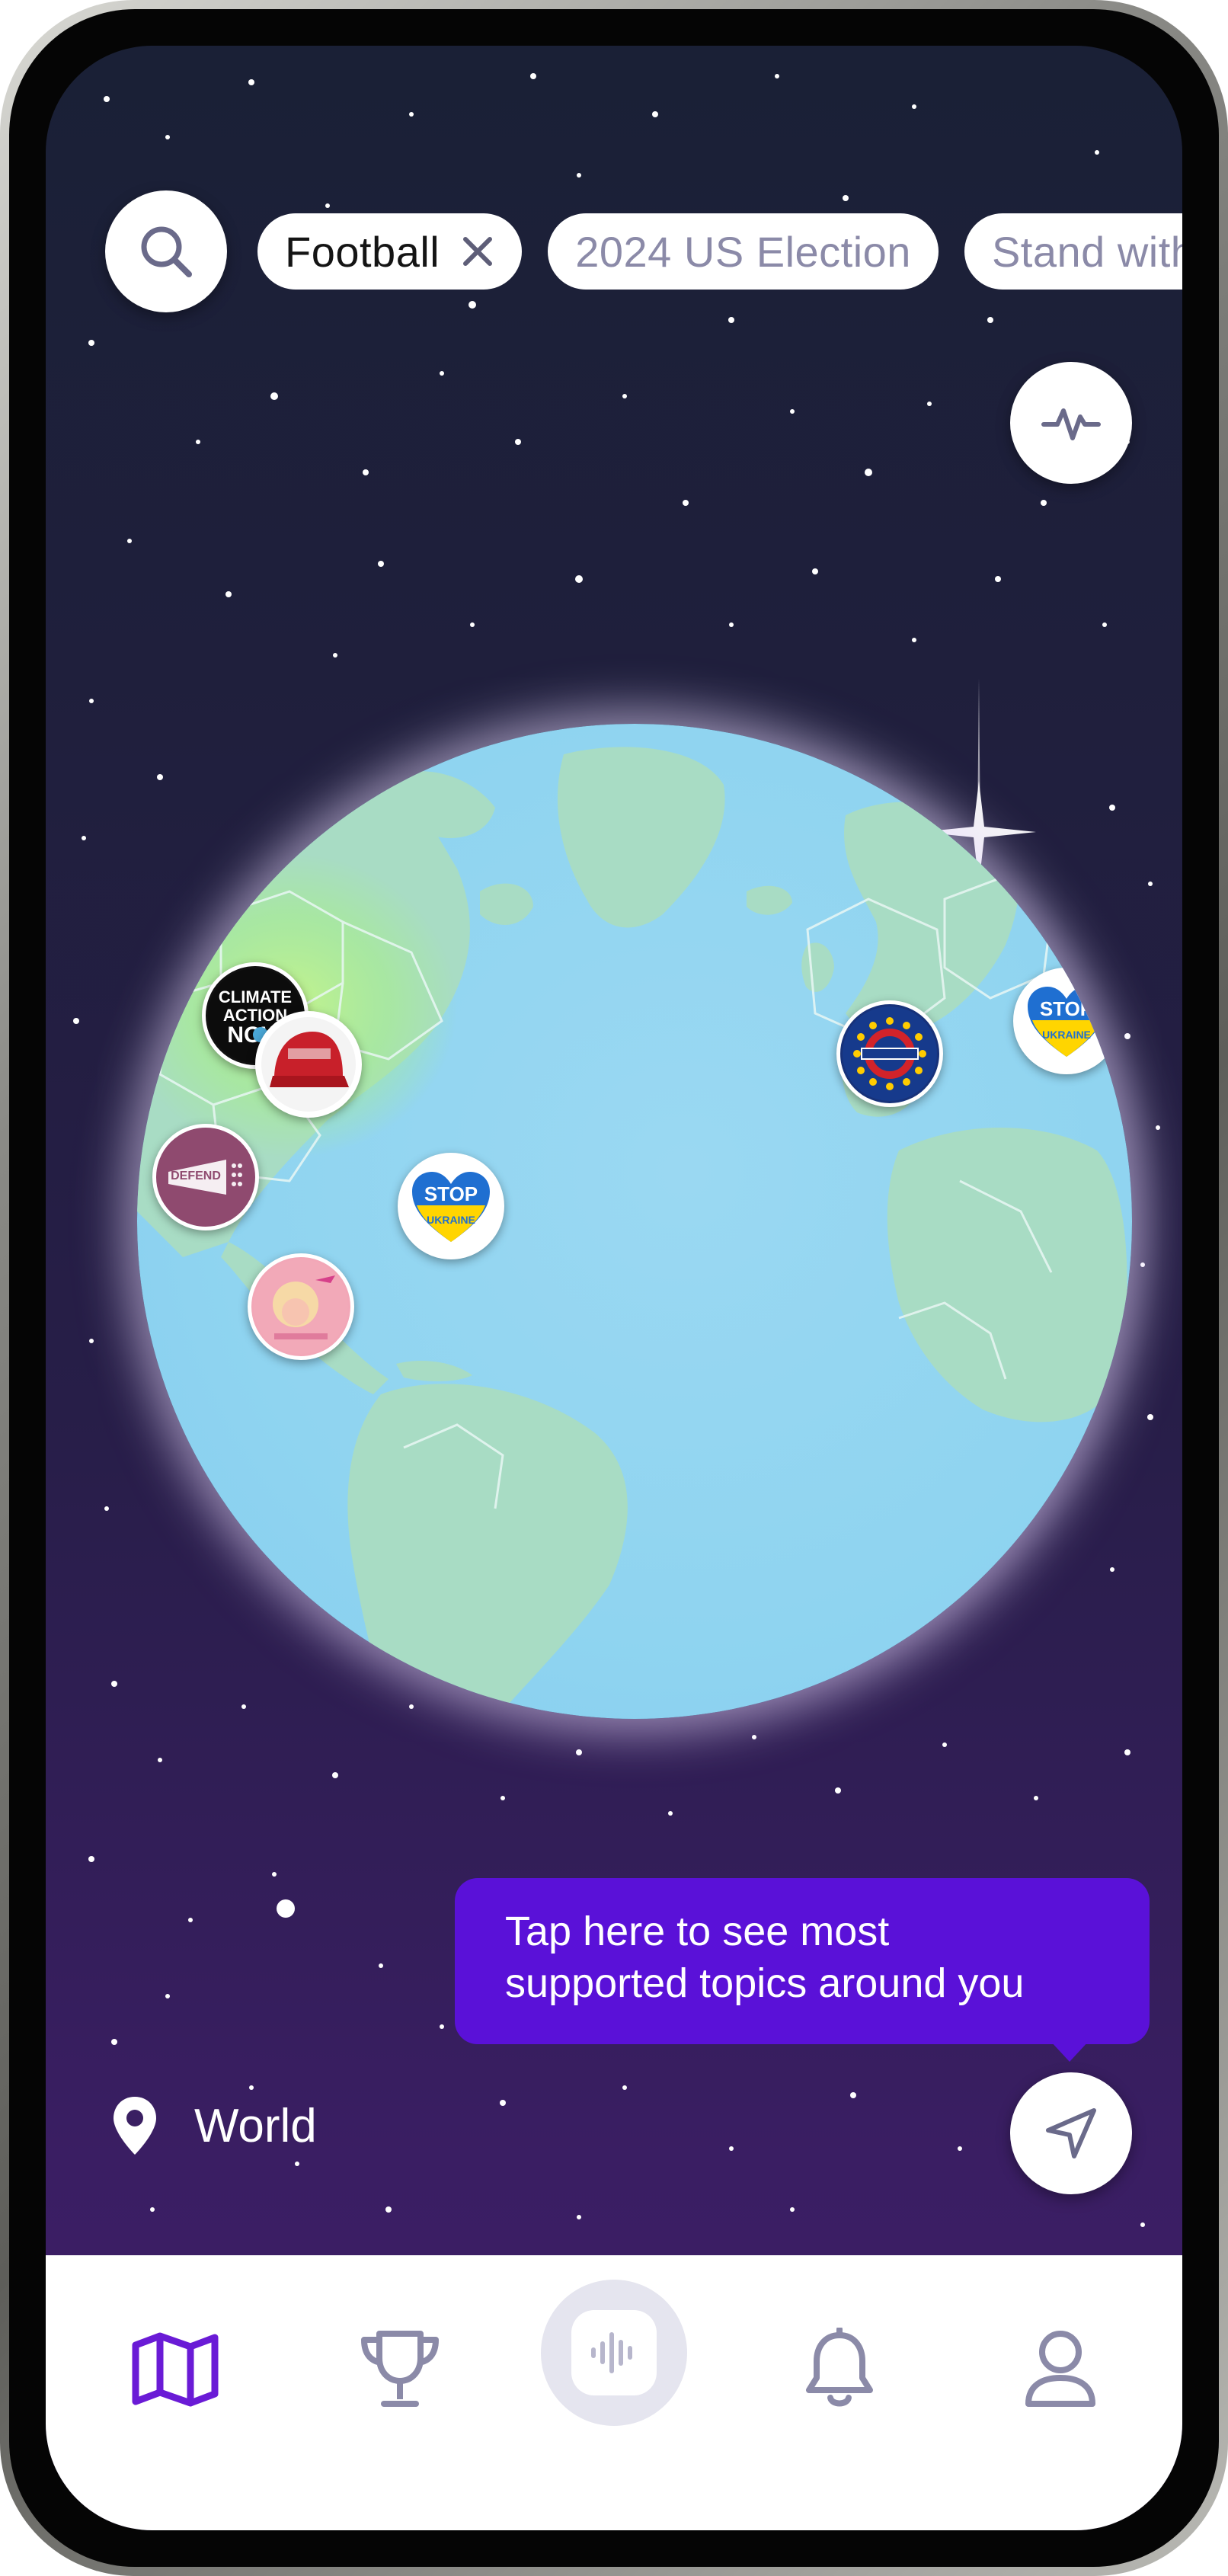  I want to click on location-indicator: World, so click(213, 2125).